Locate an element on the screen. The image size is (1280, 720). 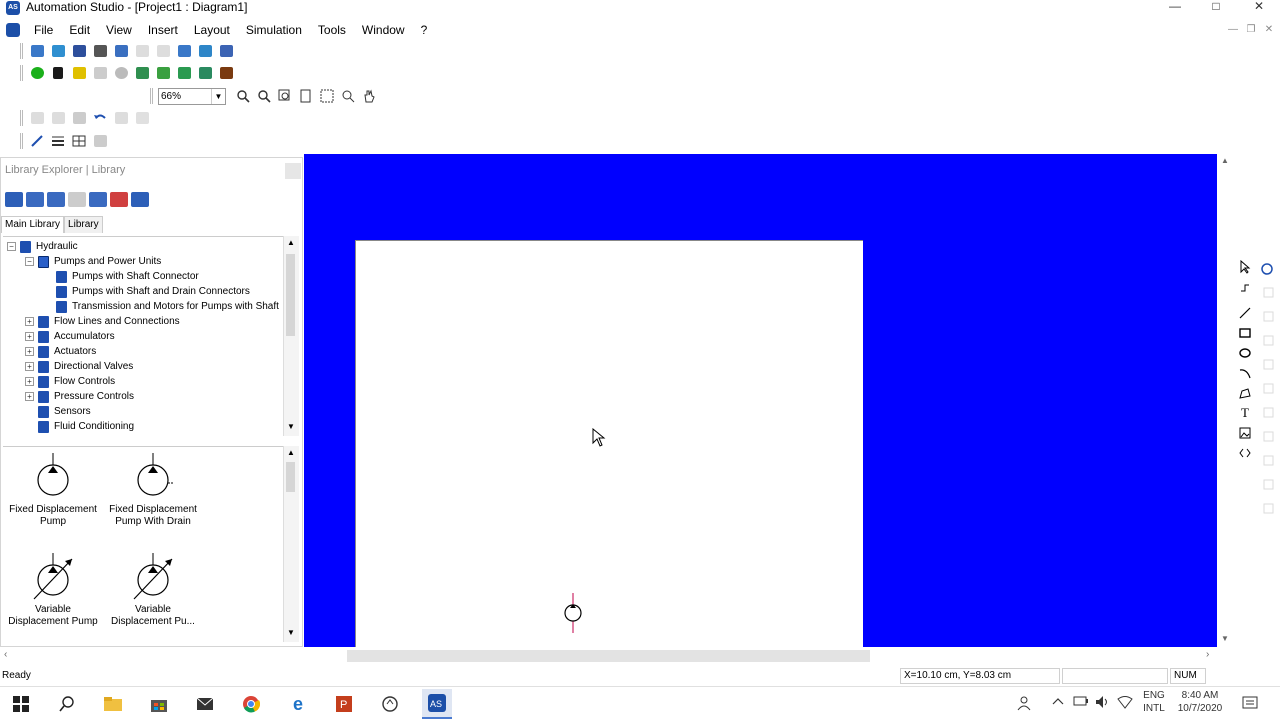
maximize-button: □ is located at coordinates (1216, 7).